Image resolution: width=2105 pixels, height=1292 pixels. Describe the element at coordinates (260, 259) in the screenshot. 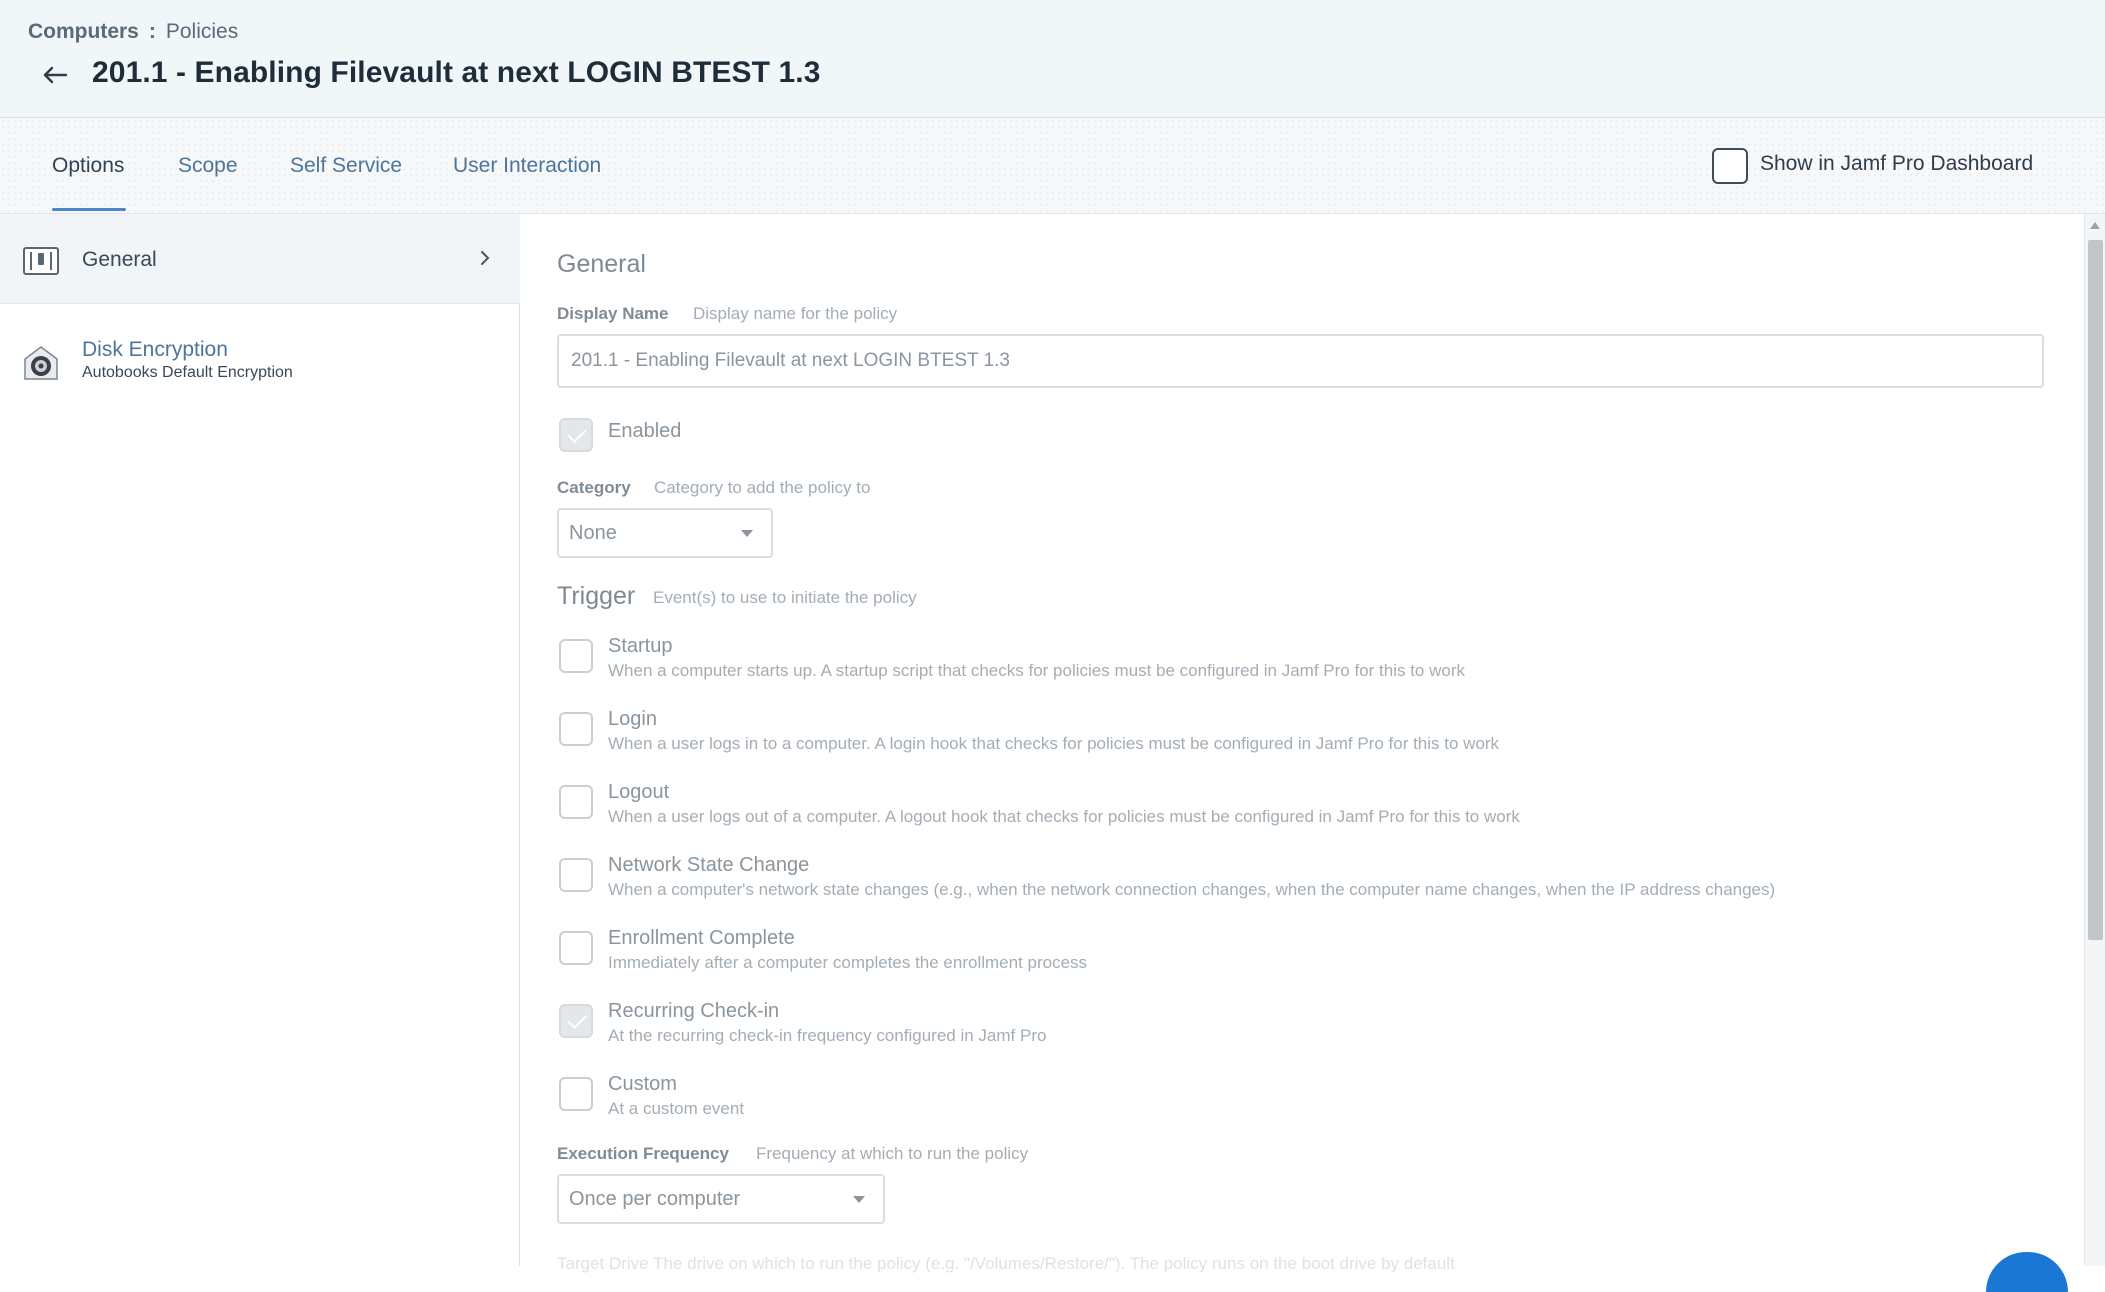

I see `sidebar-item-general: General` at that location.